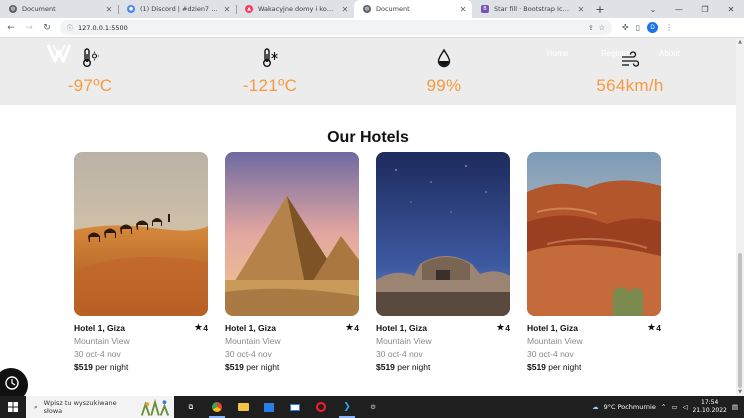 The height and width of the screenshot is (418, 744). Describe the element at coordinates (669, 27) in the screenshot. I see `menu-icon: ⋮` at that location.